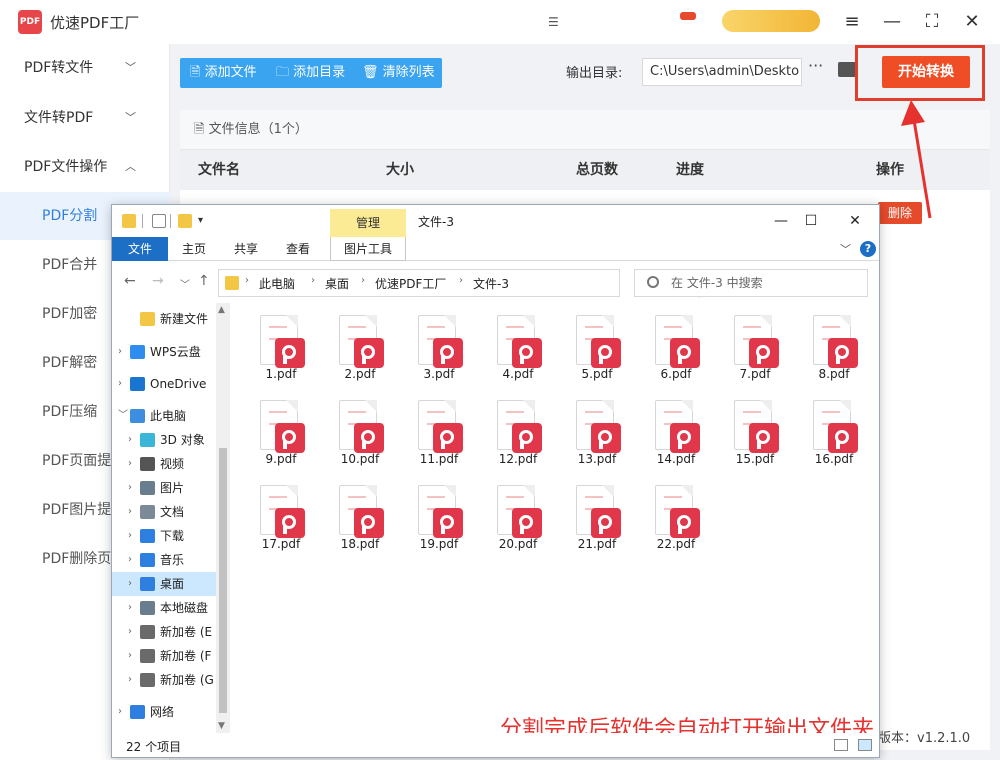  What do you see at coordinates (164, 656) in the screenshot?
I see `nav-item: › 新加卷 (F` at bounding box center [164, 656].